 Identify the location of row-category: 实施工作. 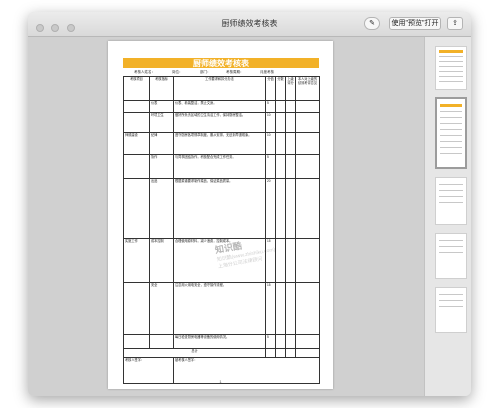
(136, 260).